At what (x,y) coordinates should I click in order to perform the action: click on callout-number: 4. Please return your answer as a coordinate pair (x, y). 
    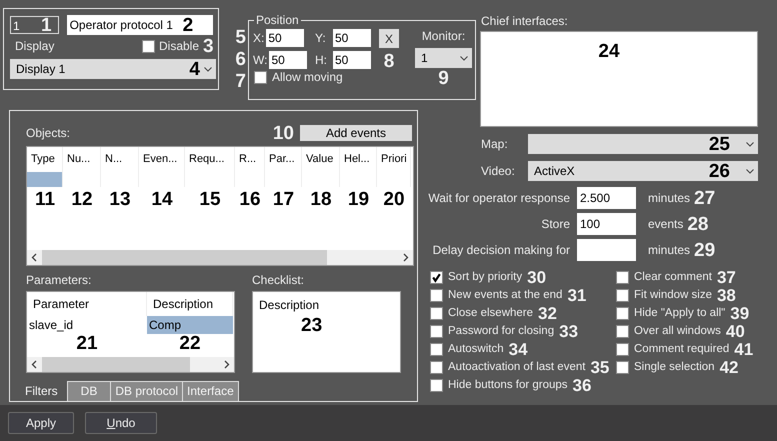
    Looking at the image, I should click on (194, 69).